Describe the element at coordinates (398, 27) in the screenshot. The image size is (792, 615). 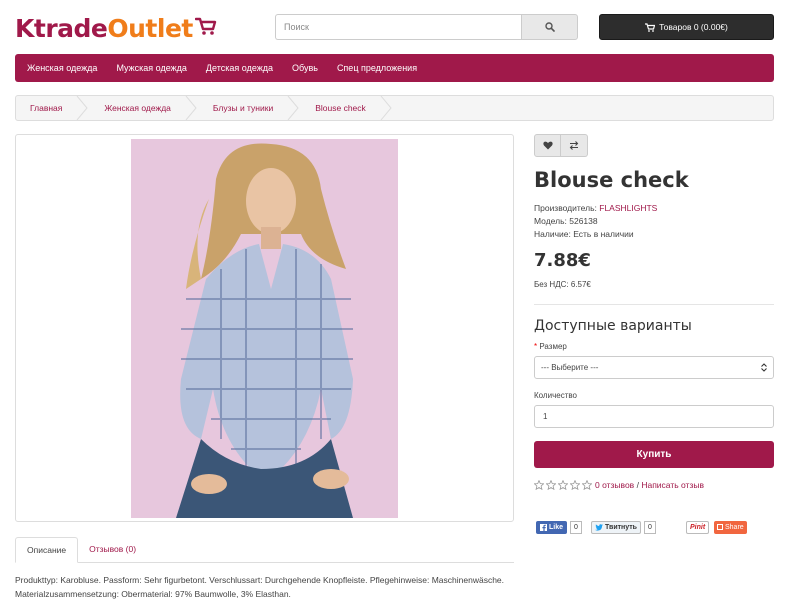
I see `search-input` at that location.